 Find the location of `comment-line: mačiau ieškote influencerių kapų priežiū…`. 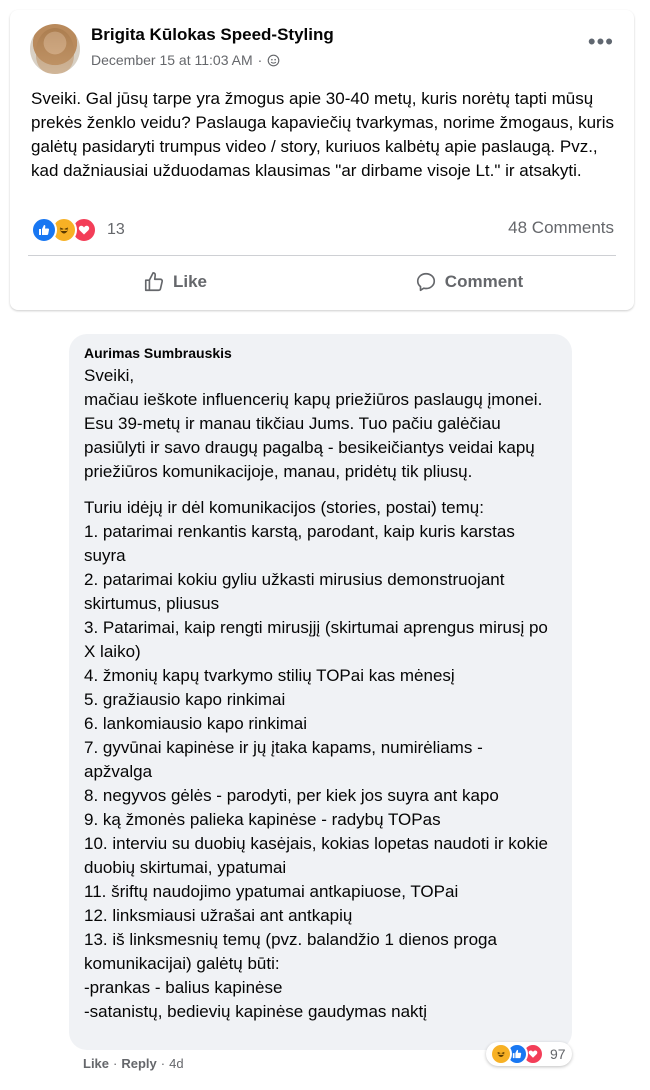

comment-line: mačiau ieškote influencerių kapų priežiū… is located at coordinates (313, 399).